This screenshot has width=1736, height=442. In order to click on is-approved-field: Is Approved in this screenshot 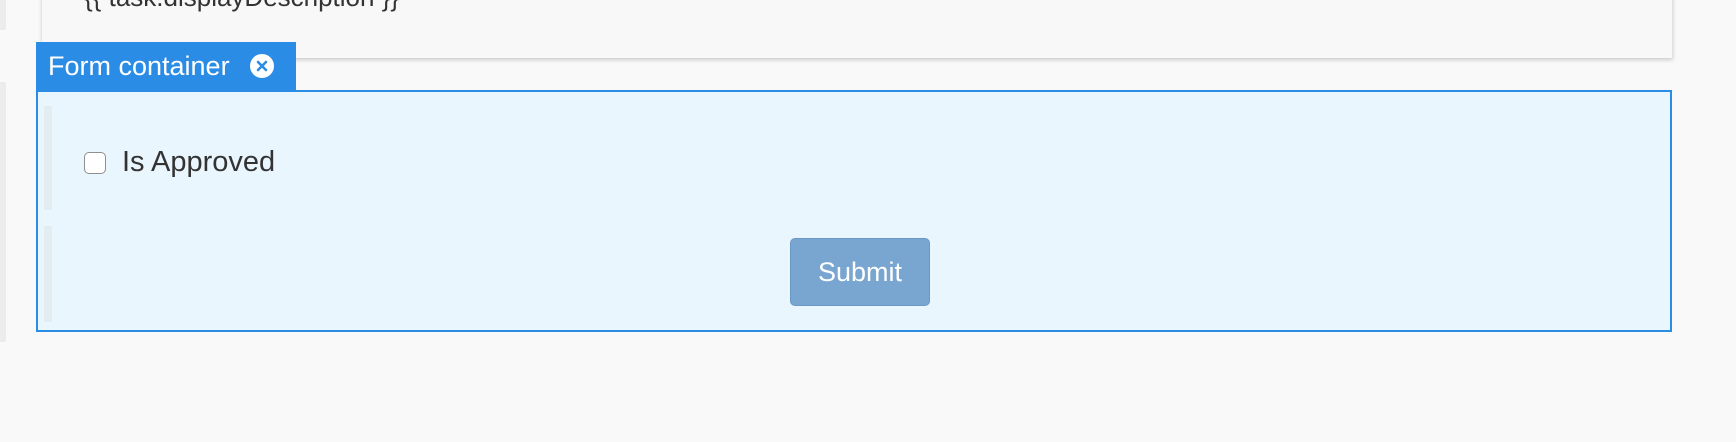, I will do `click(179, 162)`.